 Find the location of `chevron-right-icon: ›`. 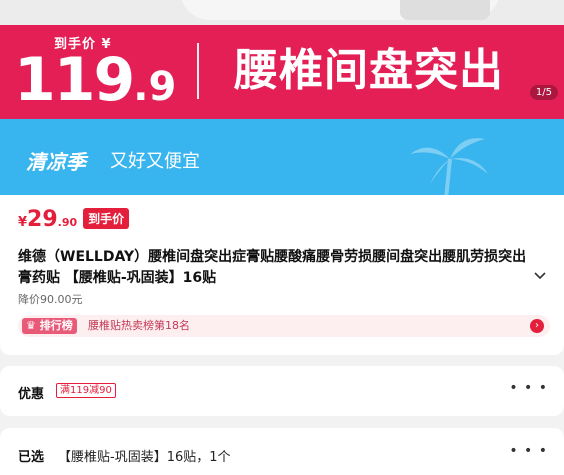

chevron-right-icon: › is located at coordinates (537, 326).